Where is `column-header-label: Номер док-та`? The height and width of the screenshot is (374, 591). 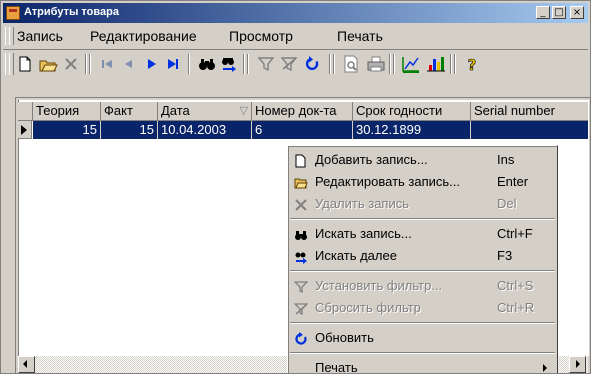
column-header-label: Номер док-та is located at coordinates (296, 110).